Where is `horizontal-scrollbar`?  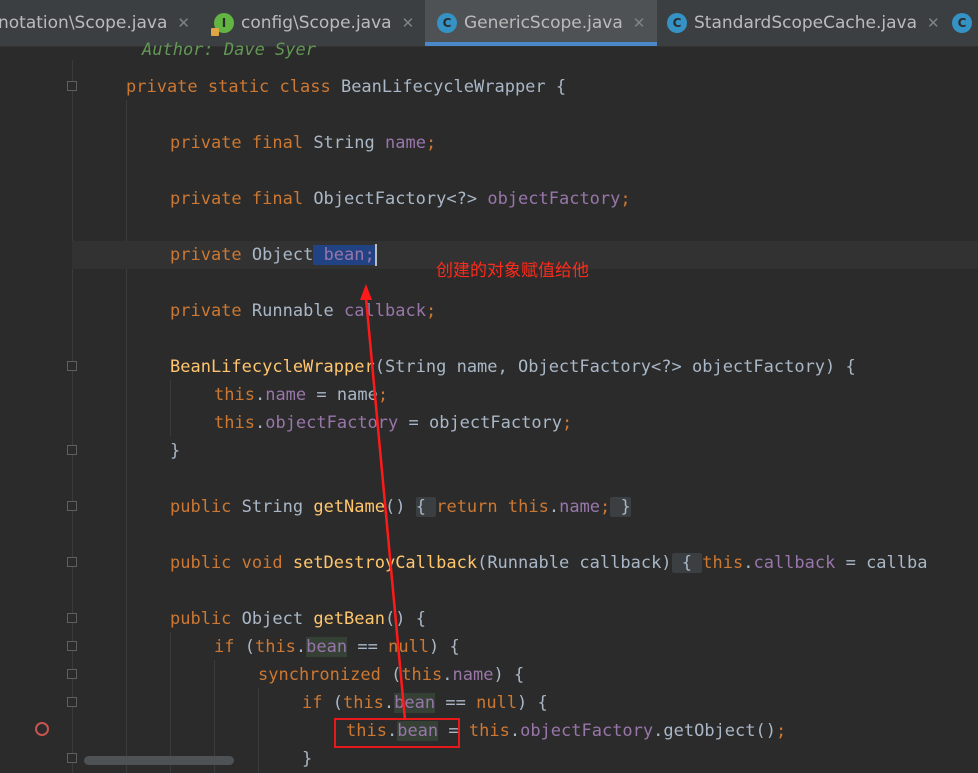 horizontal-scrollbar is located at coordinates (159, 760).